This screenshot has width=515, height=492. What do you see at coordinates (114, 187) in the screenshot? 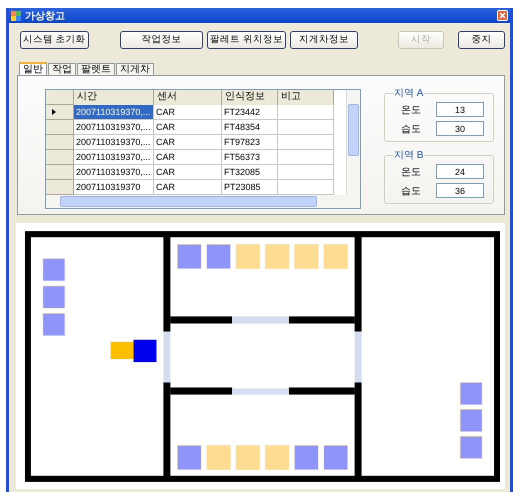
I see `table-cell: 2007110319370` at bounding box center [114, 187].